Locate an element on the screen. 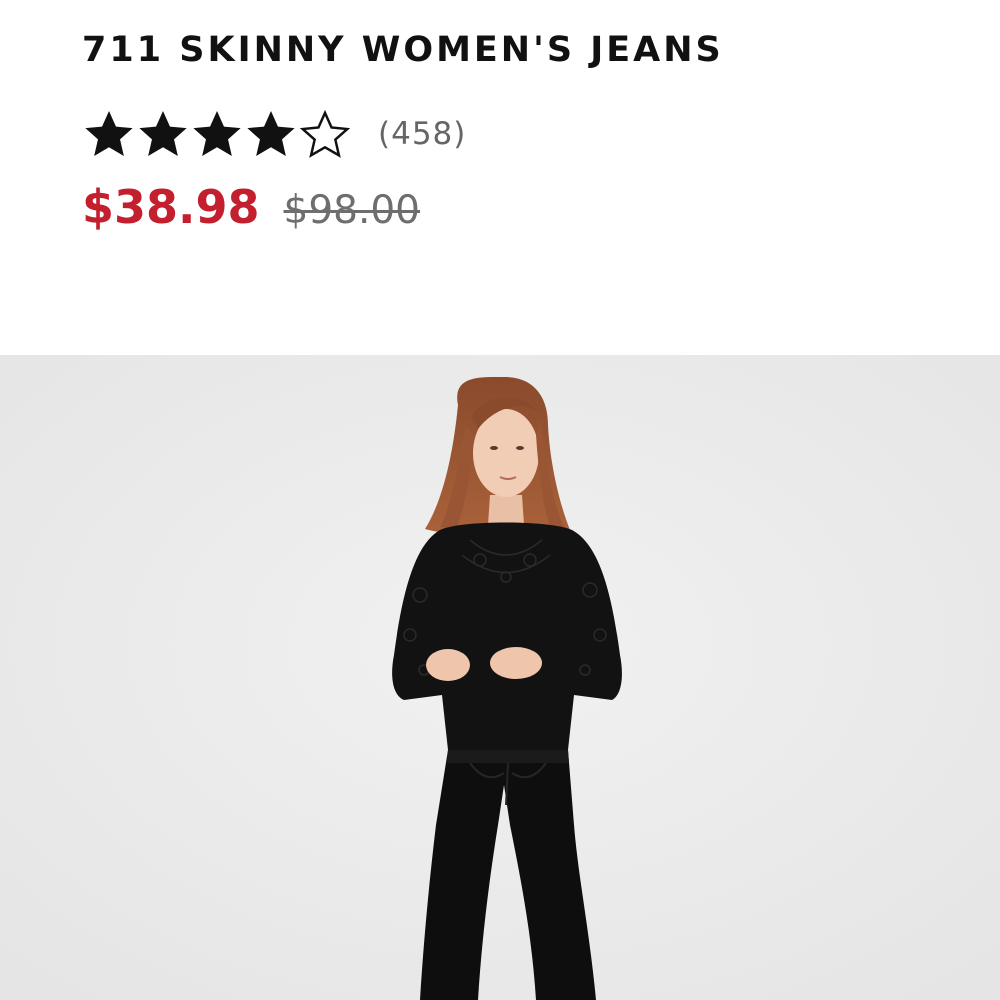 This screenshot has width=1000, height=1000. original-price: $98.00 is located at coordinates (351, 210).